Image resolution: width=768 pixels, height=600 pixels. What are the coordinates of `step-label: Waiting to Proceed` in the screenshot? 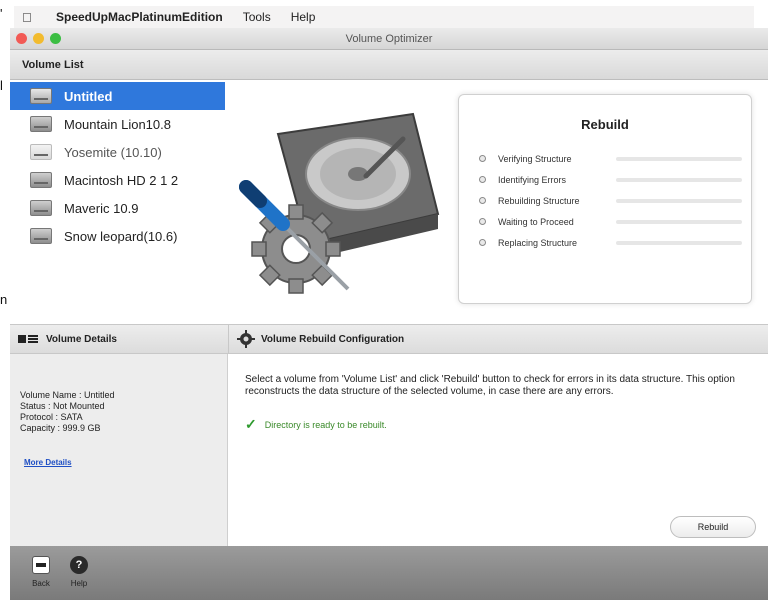 It's located at (536, 221).